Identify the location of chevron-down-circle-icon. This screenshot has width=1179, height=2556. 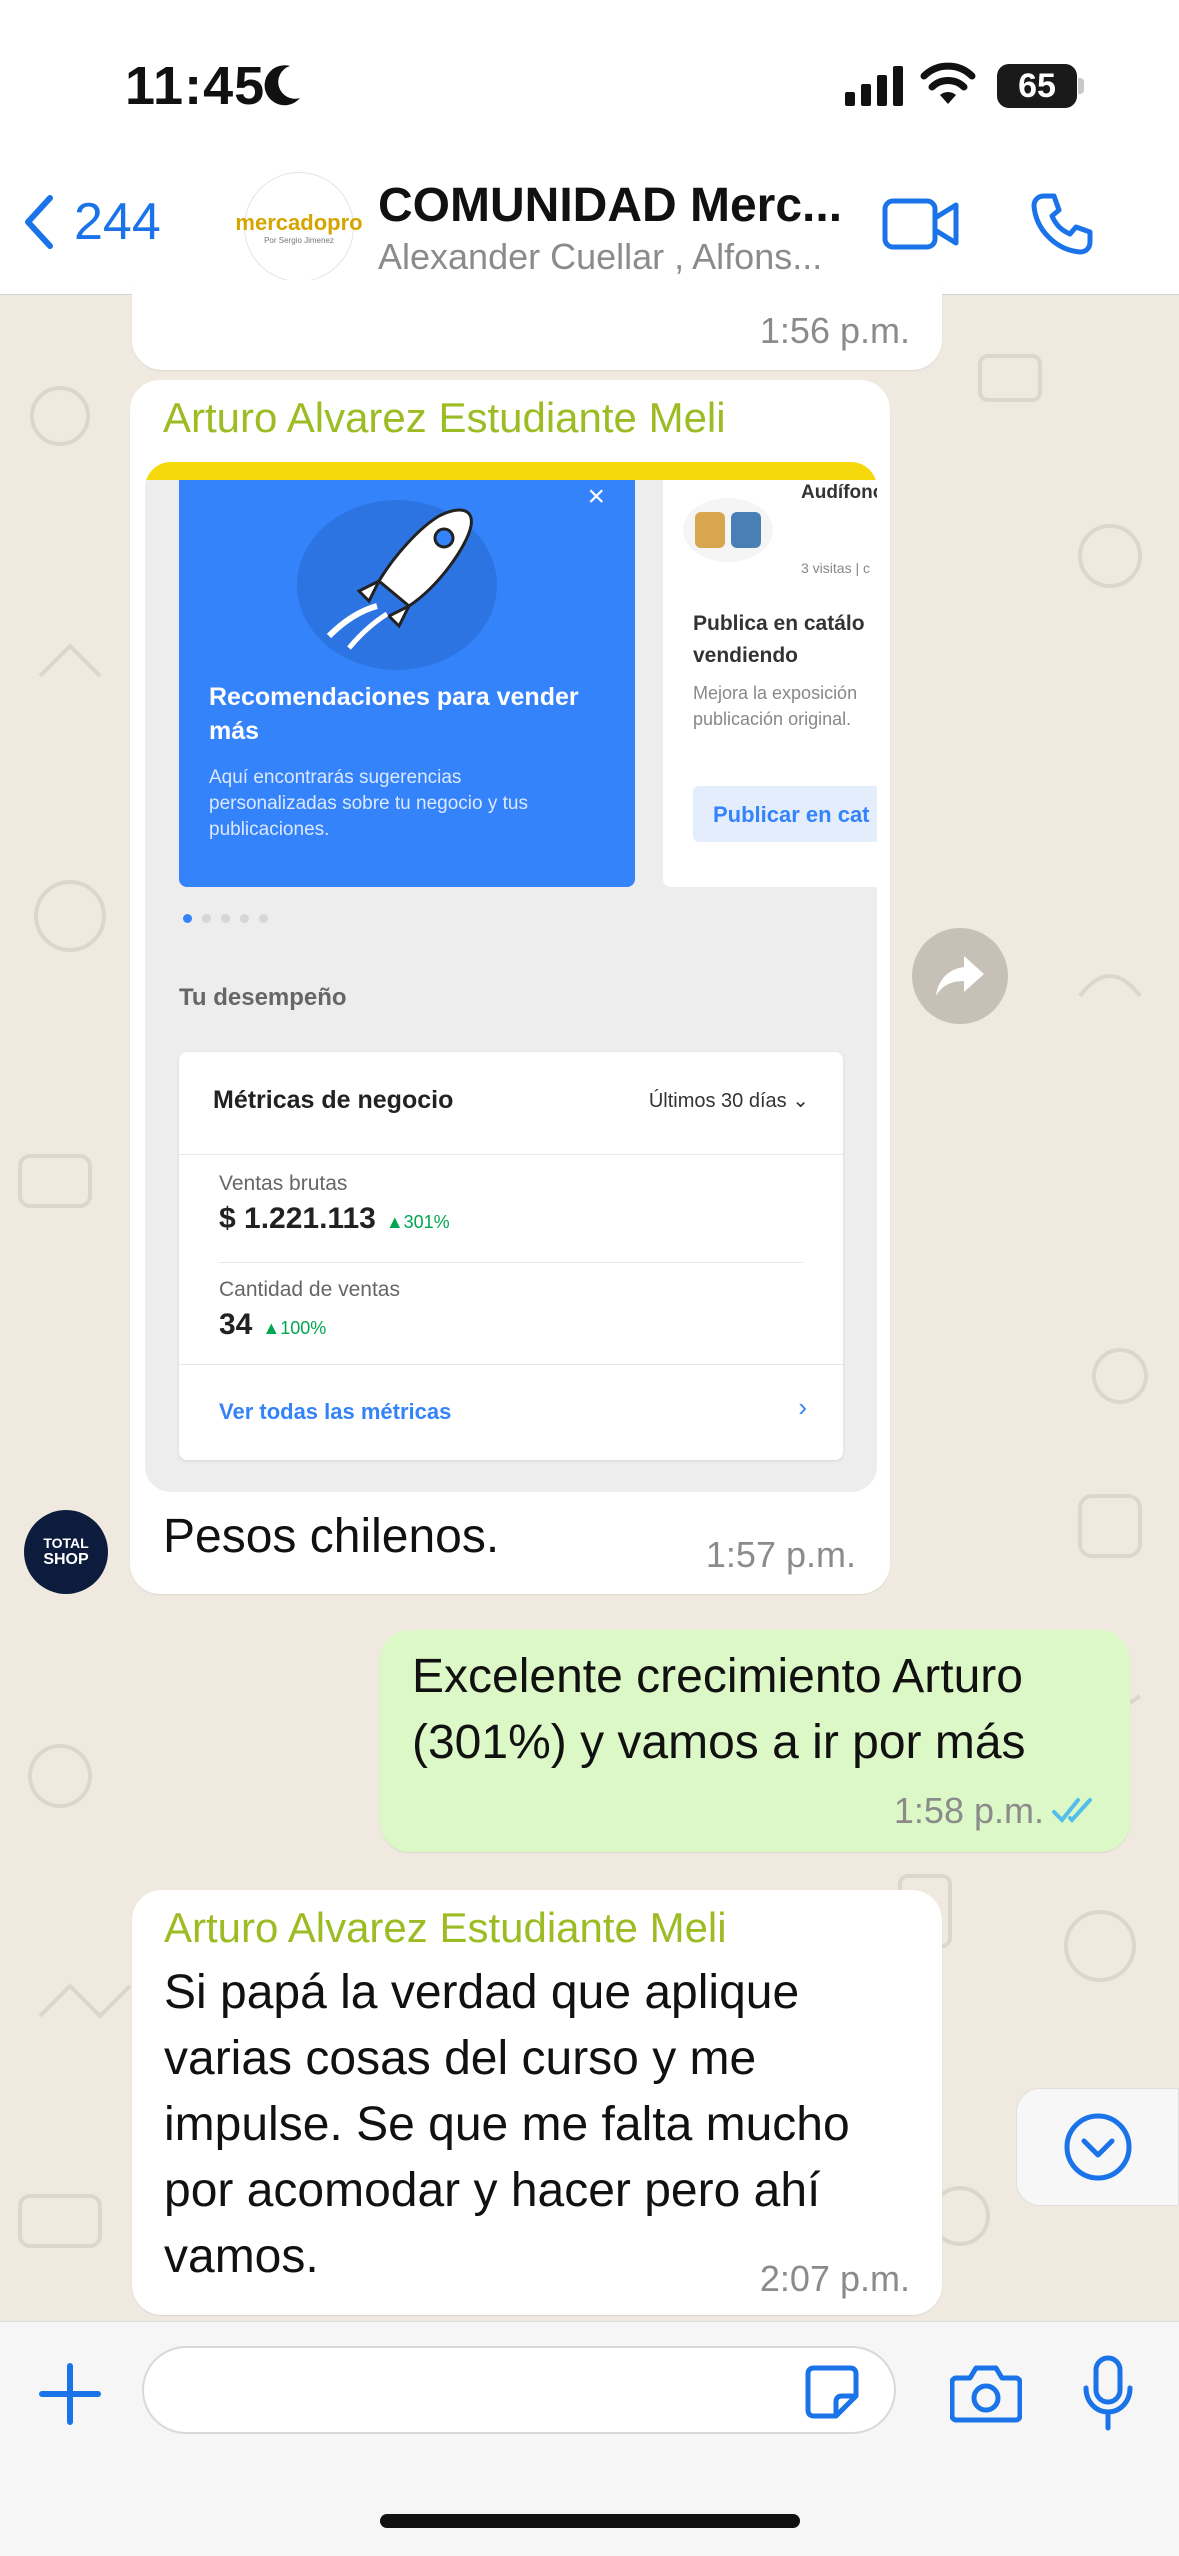
(1097, 2147).